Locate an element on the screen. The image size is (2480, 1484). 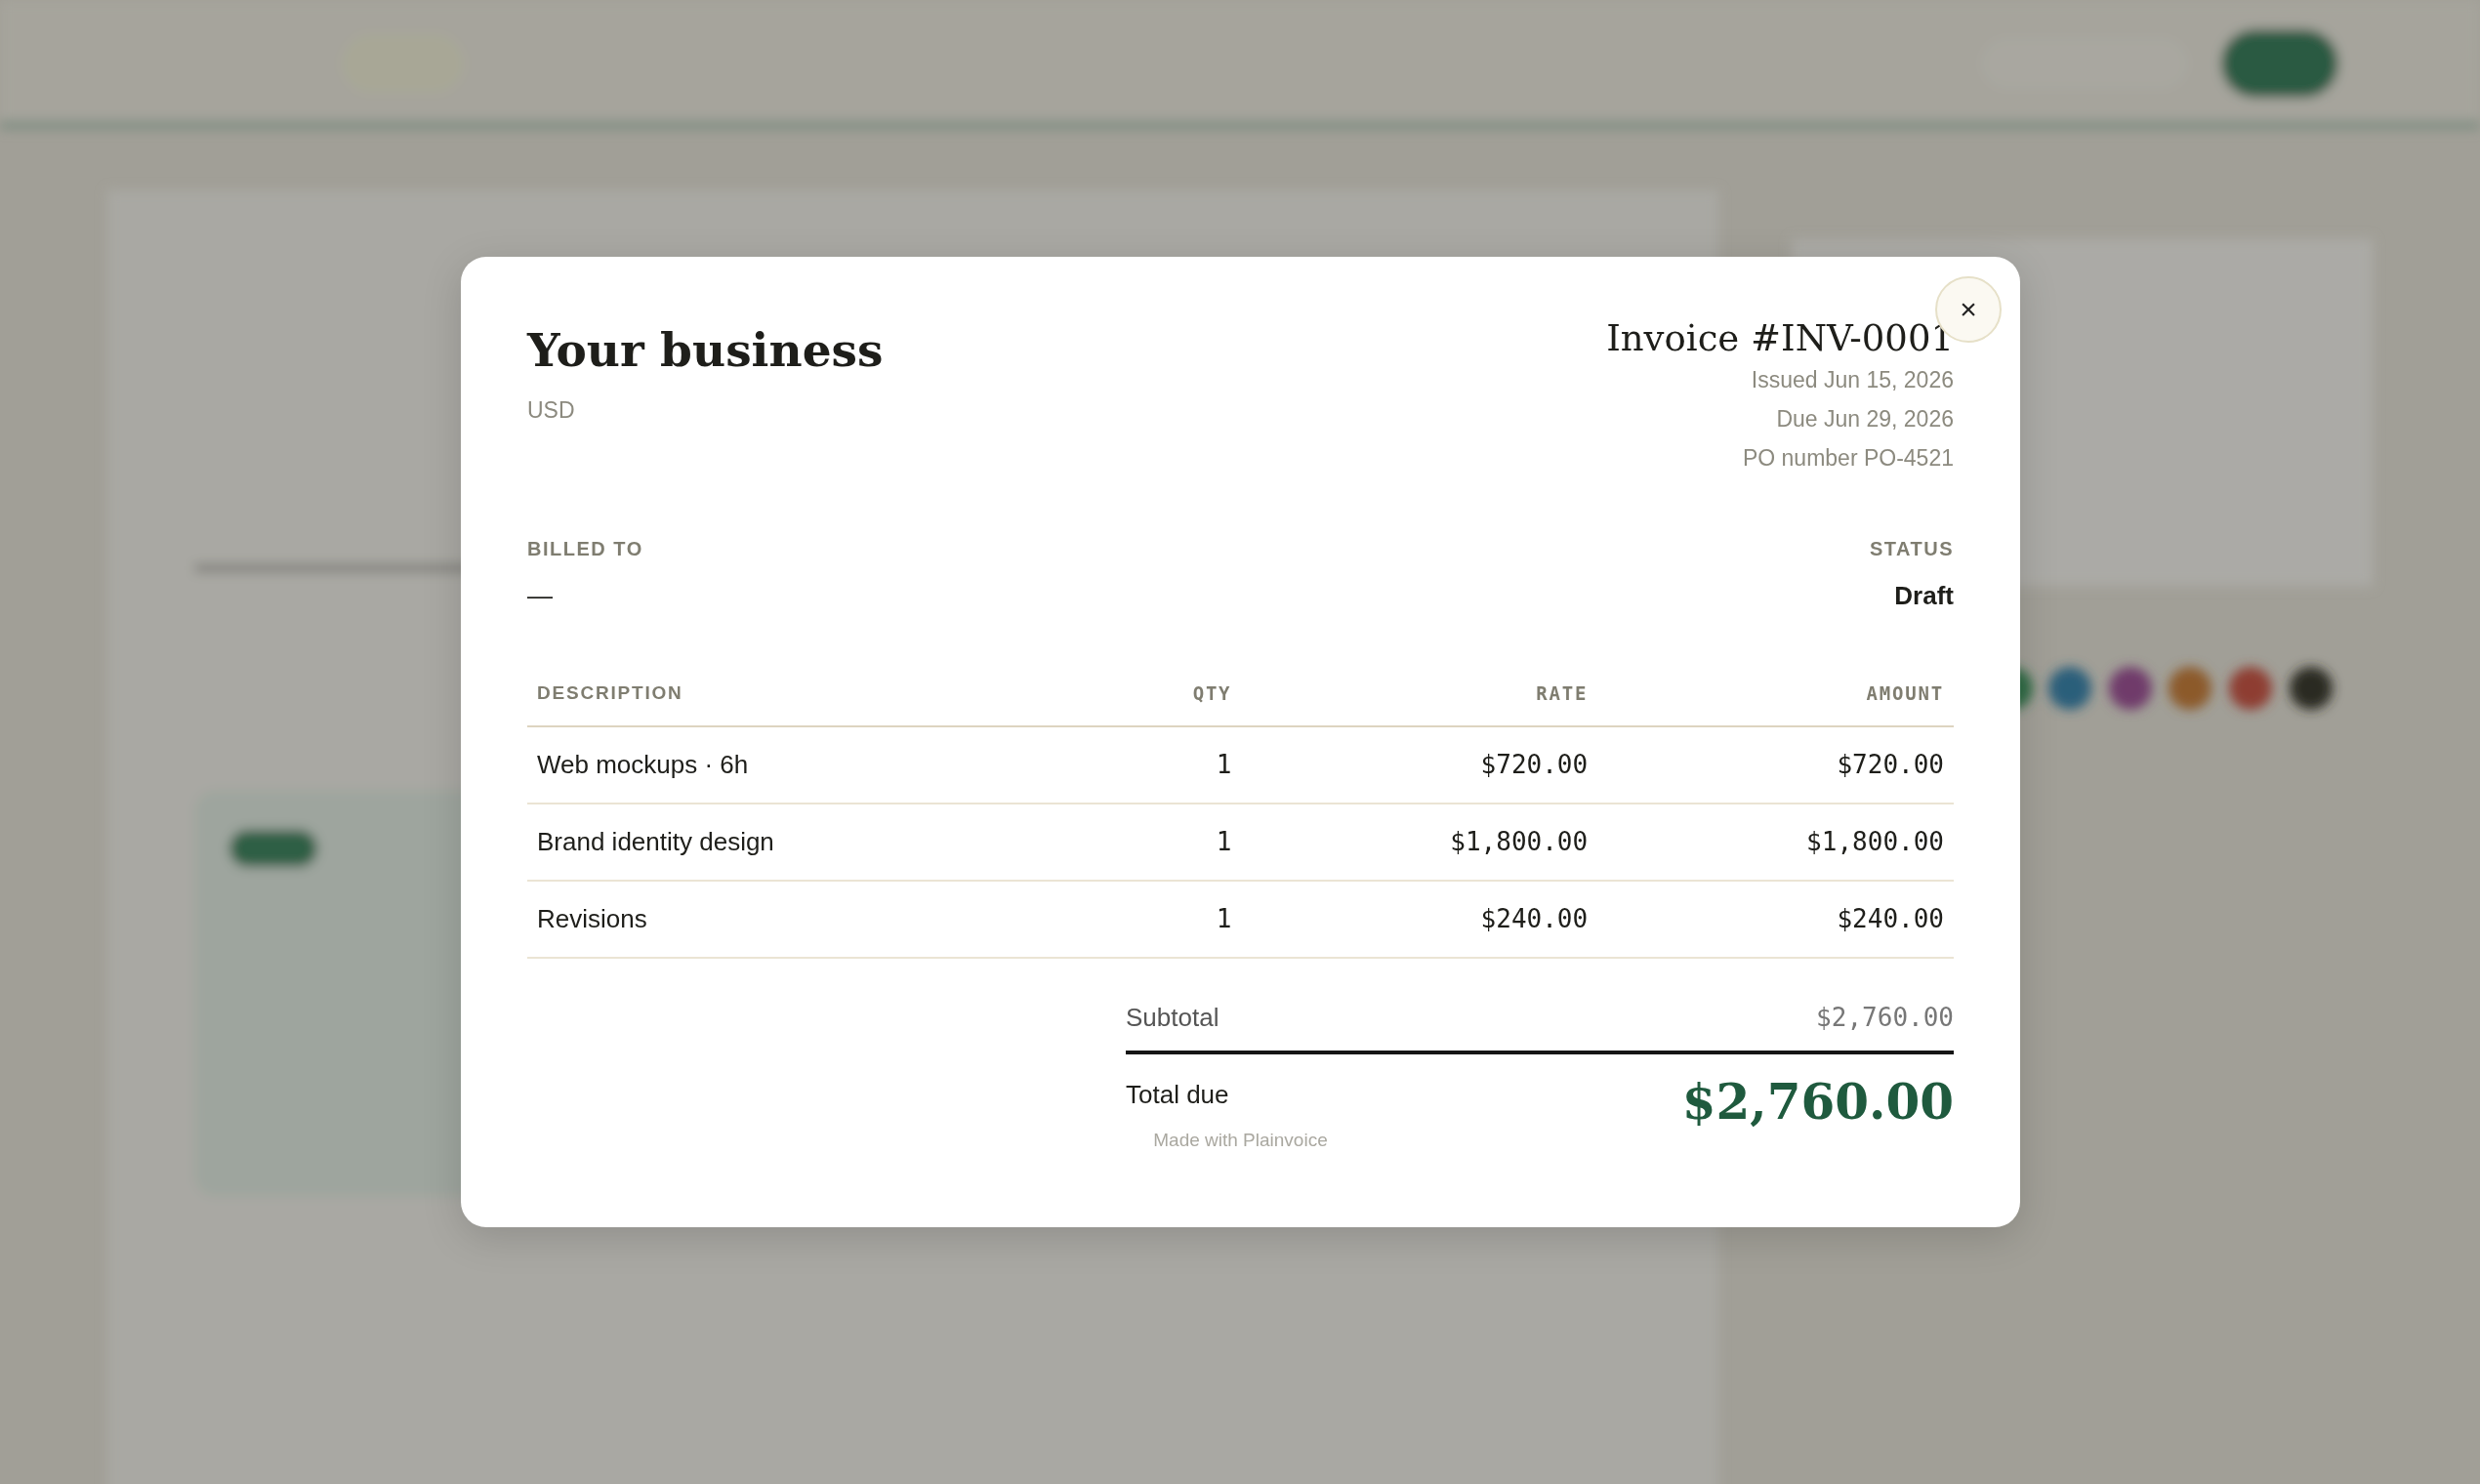
table-cell: Brand identity design is located at coordinates (818, 842).